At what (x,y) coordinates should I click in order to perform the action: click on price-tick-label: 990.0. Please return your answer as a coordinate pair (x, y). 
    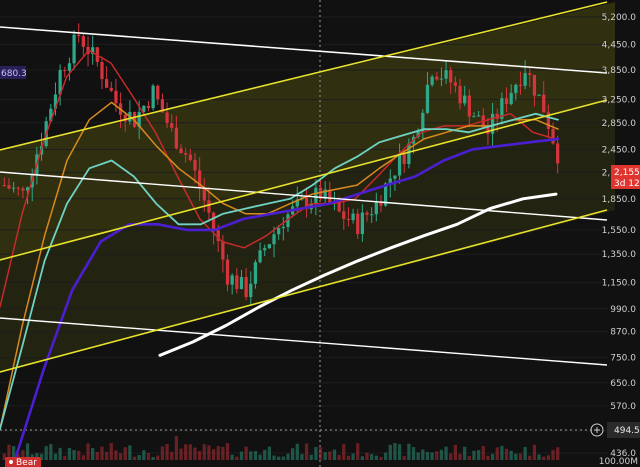
    Looking at the image, I should click on (623, 310).